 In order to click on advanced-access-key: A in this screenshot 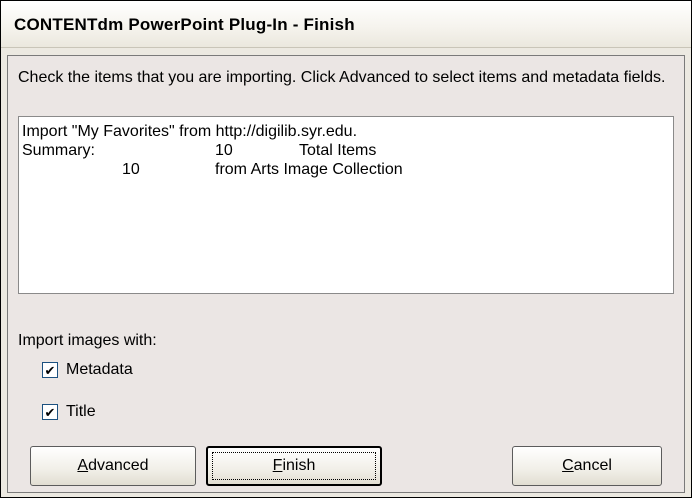, I will do `click(83, 465)`.